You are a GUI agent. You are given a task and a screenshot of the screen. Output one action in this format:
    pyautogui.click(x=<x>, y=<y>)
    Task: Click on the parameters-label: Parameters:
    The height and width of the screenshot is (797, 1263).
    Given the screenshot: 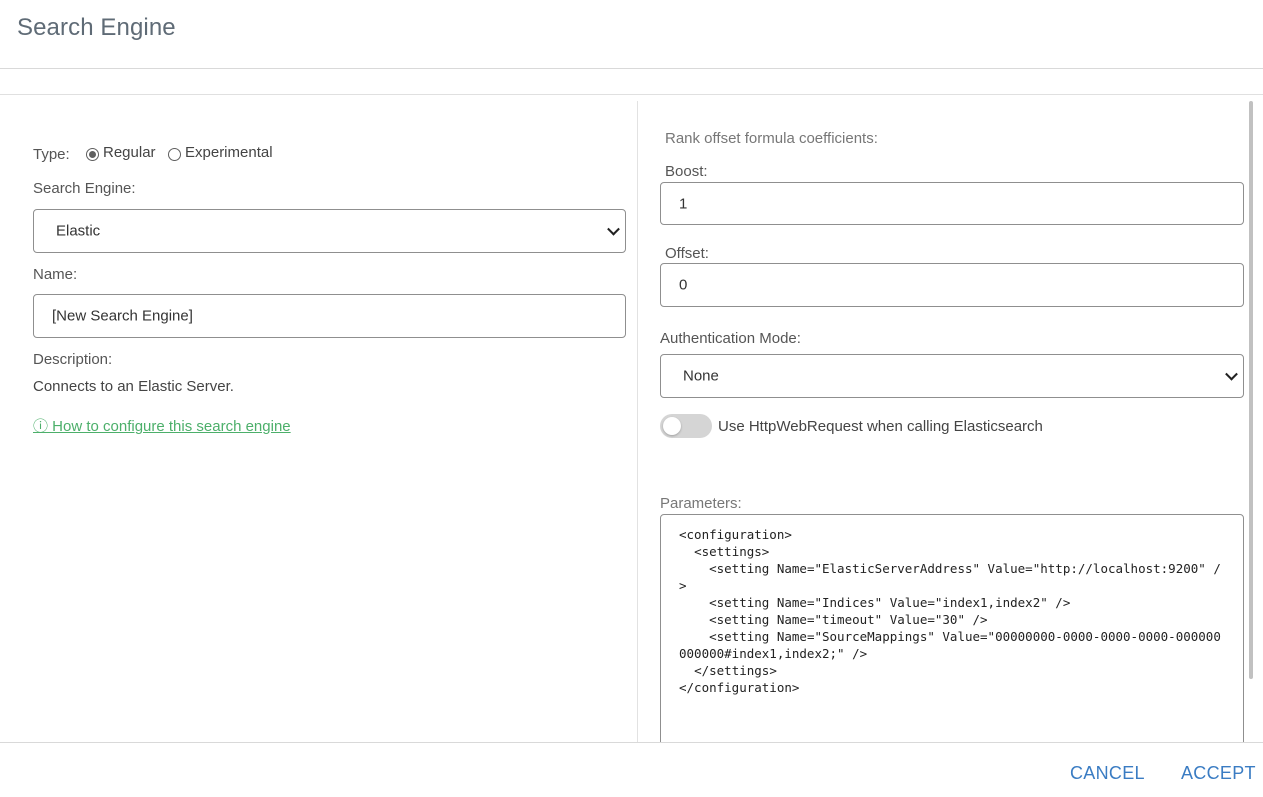 What is the action you would take?
    pyautogui.click(x=701, y=503)
    